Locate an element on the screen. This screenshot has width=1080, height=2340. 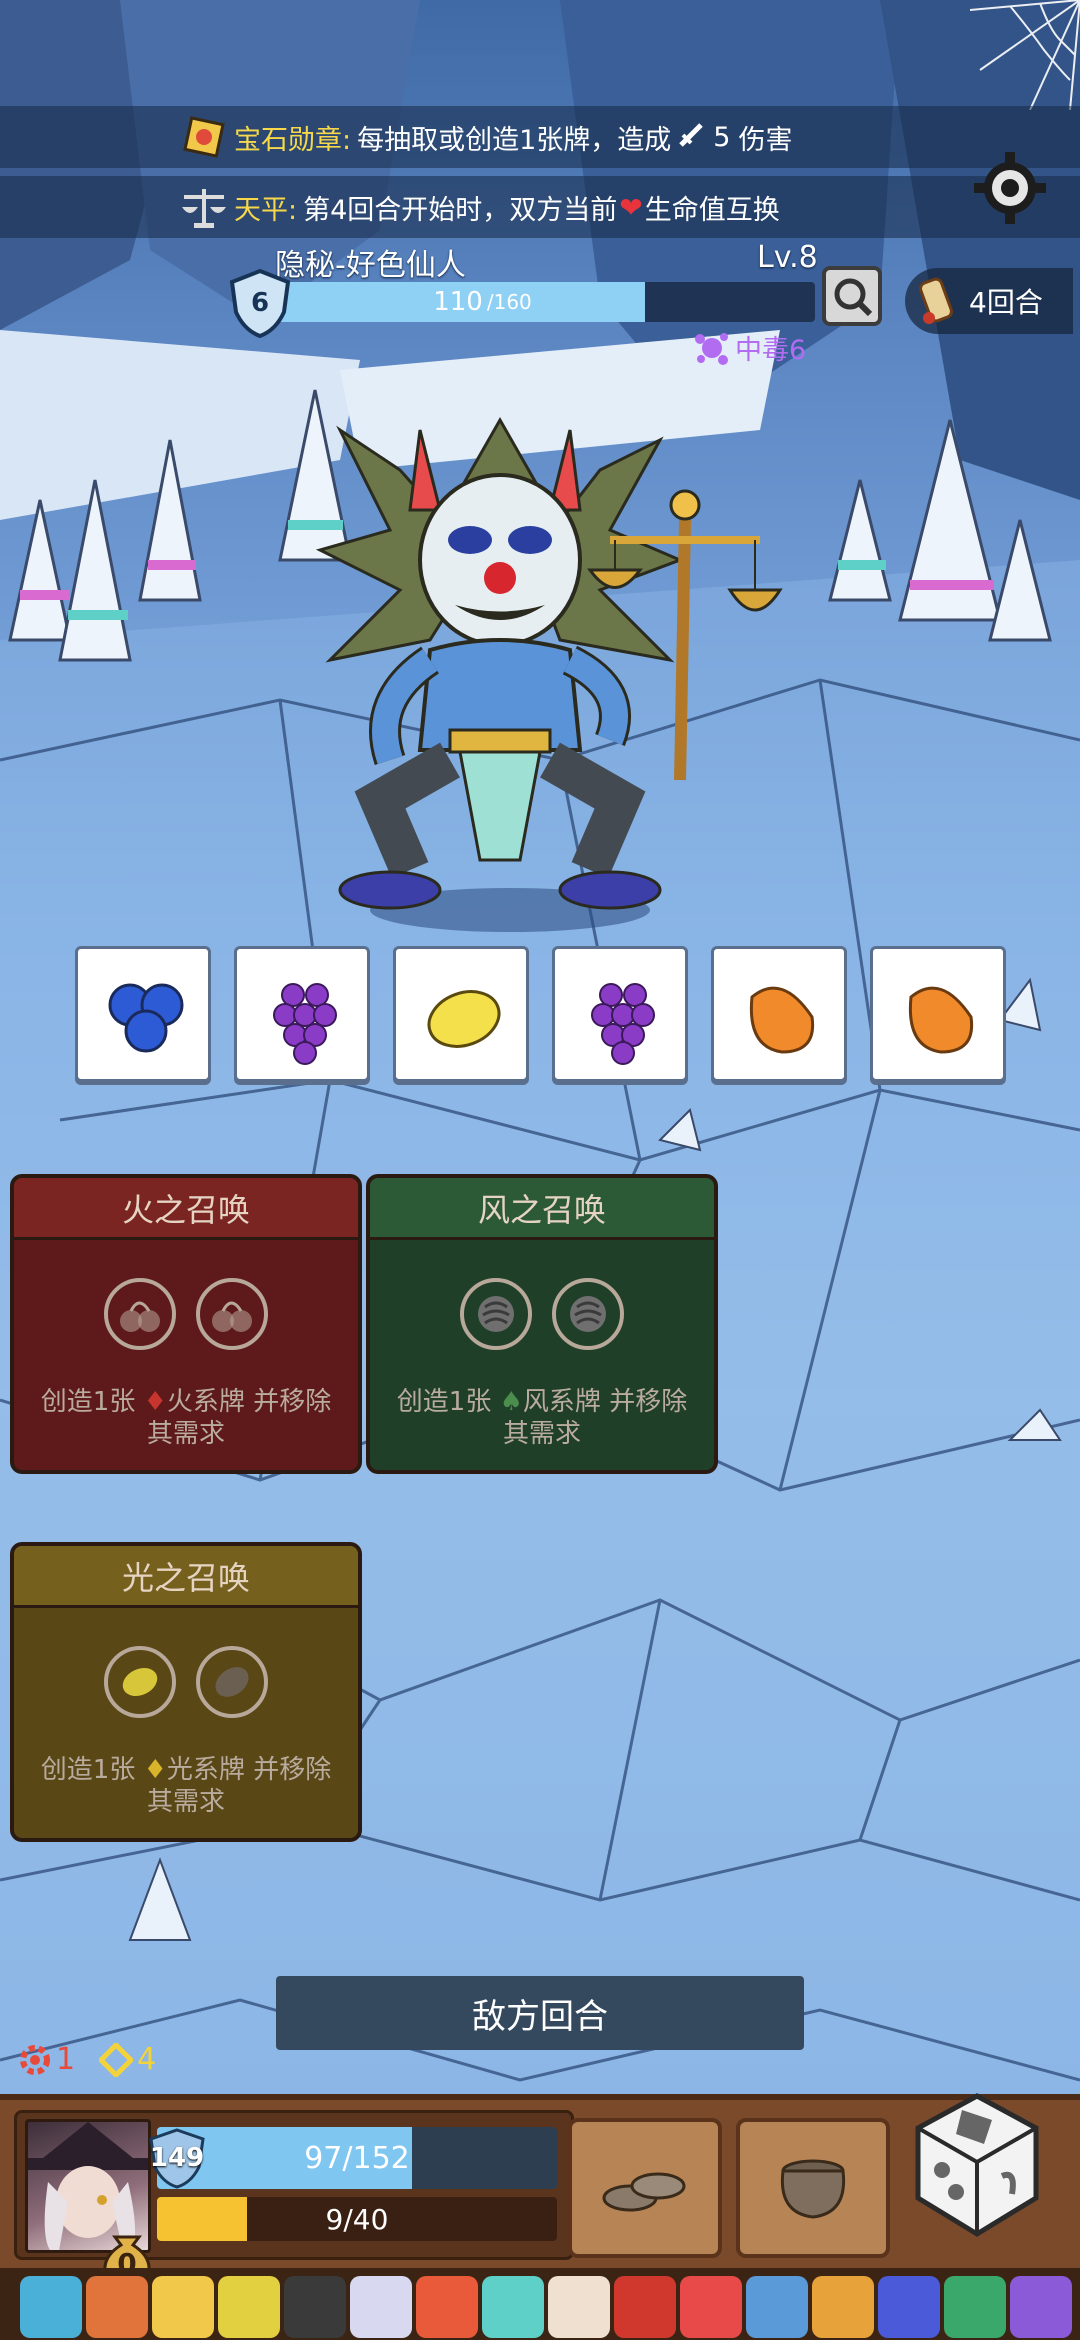
spell-card-title: 风之召唤 is located at coordinates (542, 1209).